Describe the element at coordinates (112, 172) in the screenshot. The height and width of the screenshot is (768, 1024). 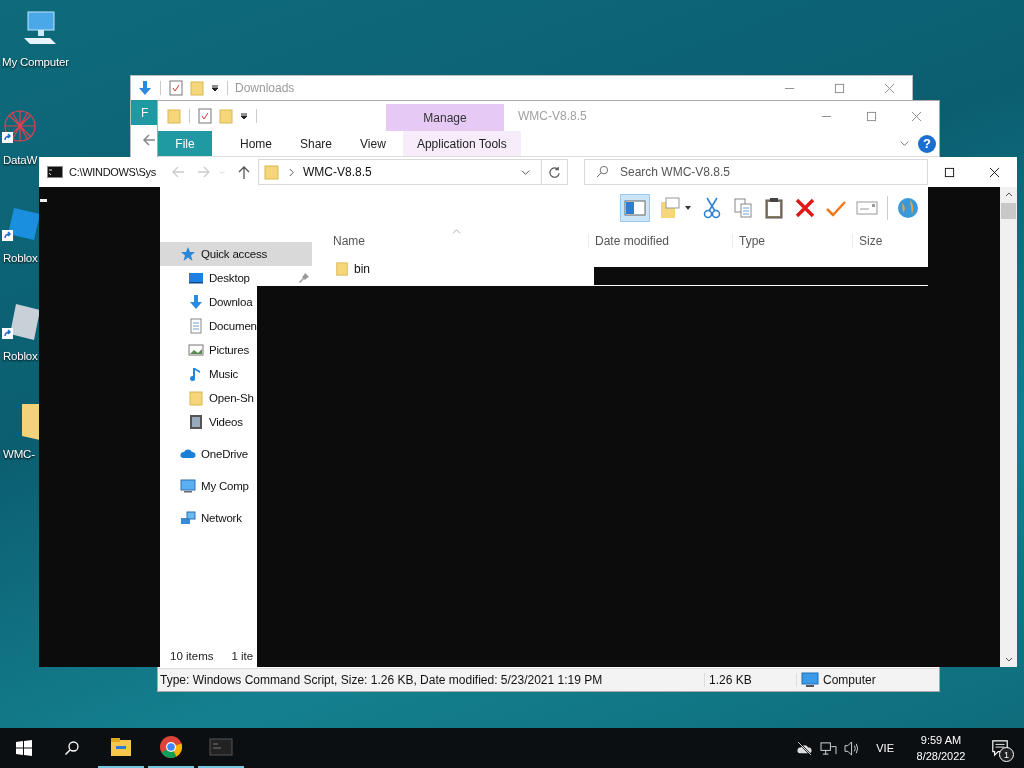
I see `window-title: C:\WINDOWS\Sys` at that location.